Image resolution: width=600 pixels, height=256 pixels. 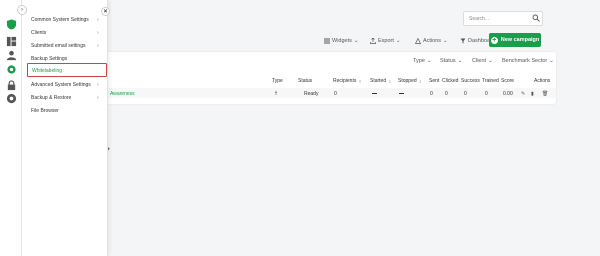 I want to click on column-header-recipients: Recipients ⇕, so click(x=347, y=81).